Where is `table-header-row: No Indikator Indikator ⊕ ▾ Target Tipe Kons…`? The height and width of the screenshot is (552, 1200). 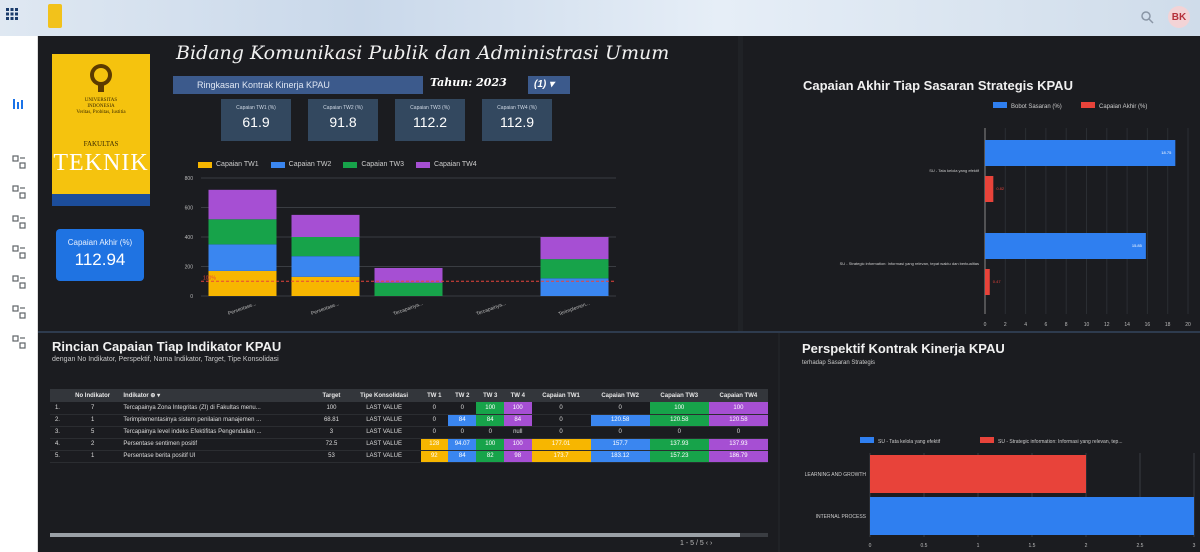 table-header-row: No Indikator Indikator ⊕ ▾ Target Tipe Kons… is located at coordinates (409, 395).